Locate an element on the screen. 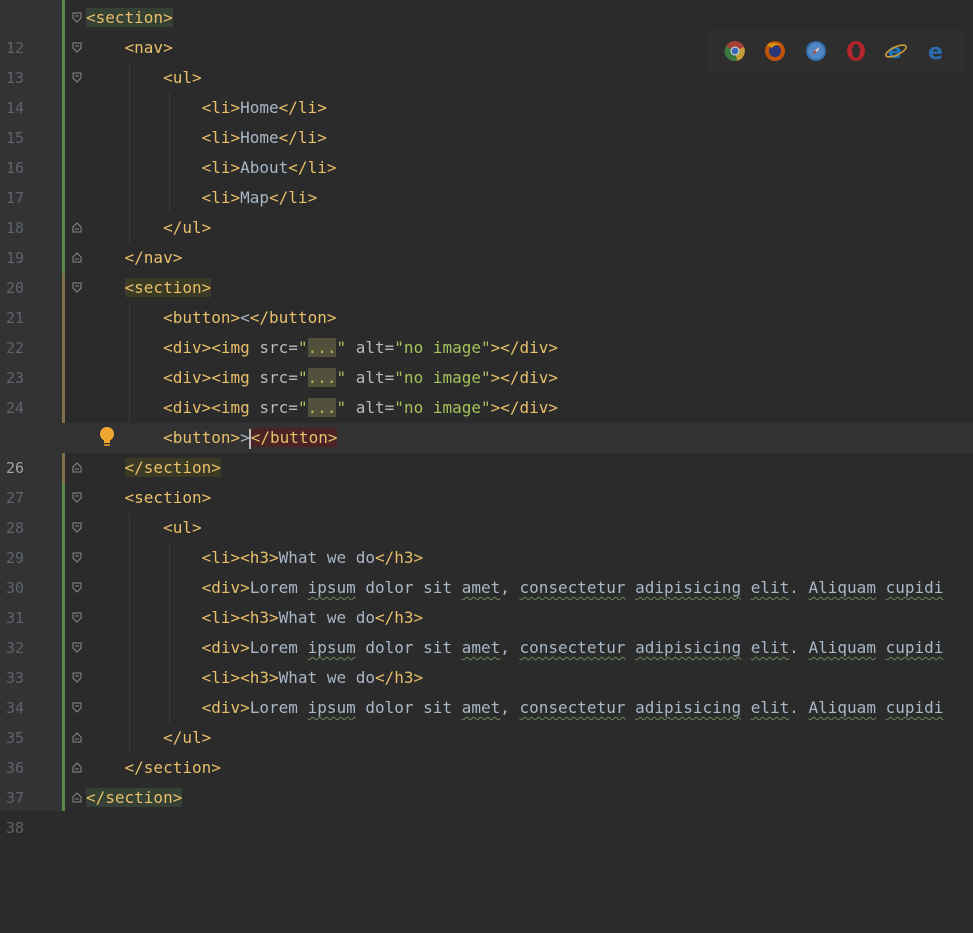 The height and width of the screenshot is (933, 973). safari-icon is located at coordinates (816, 51).